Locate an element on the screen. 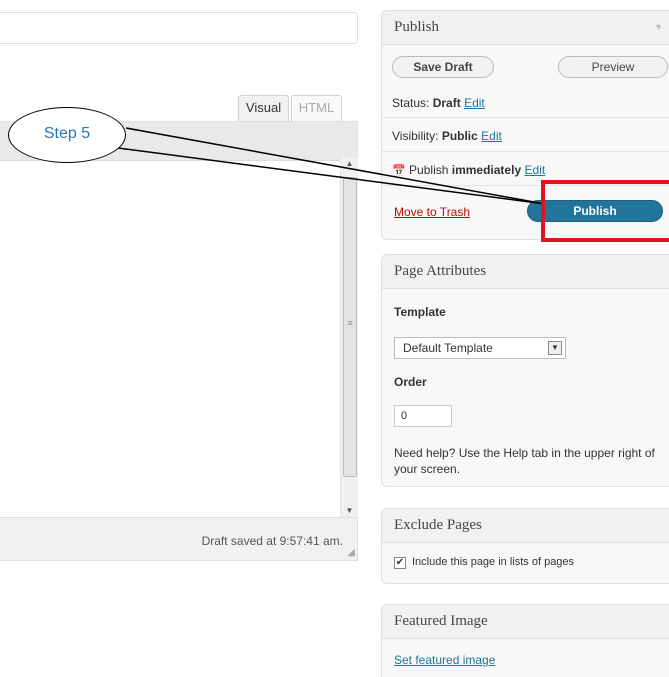 This screenshot has height=677, width=669. arrow-line-upper is located at coordinates (335, 166).